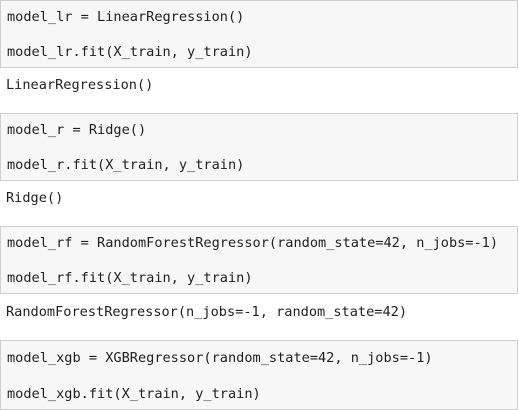 The width and height of the screenshot is (519, 410). What do you see at coordinates (134, 394) in the screenshot?
I see `code-line: model_xgb.fit(X_train, y_train)` at bounding box center [134, 394].